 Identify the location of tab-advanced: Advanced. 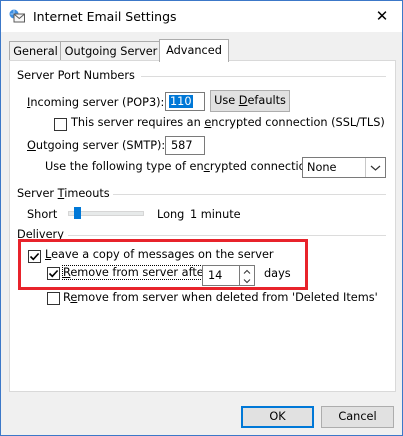
(194, 50).